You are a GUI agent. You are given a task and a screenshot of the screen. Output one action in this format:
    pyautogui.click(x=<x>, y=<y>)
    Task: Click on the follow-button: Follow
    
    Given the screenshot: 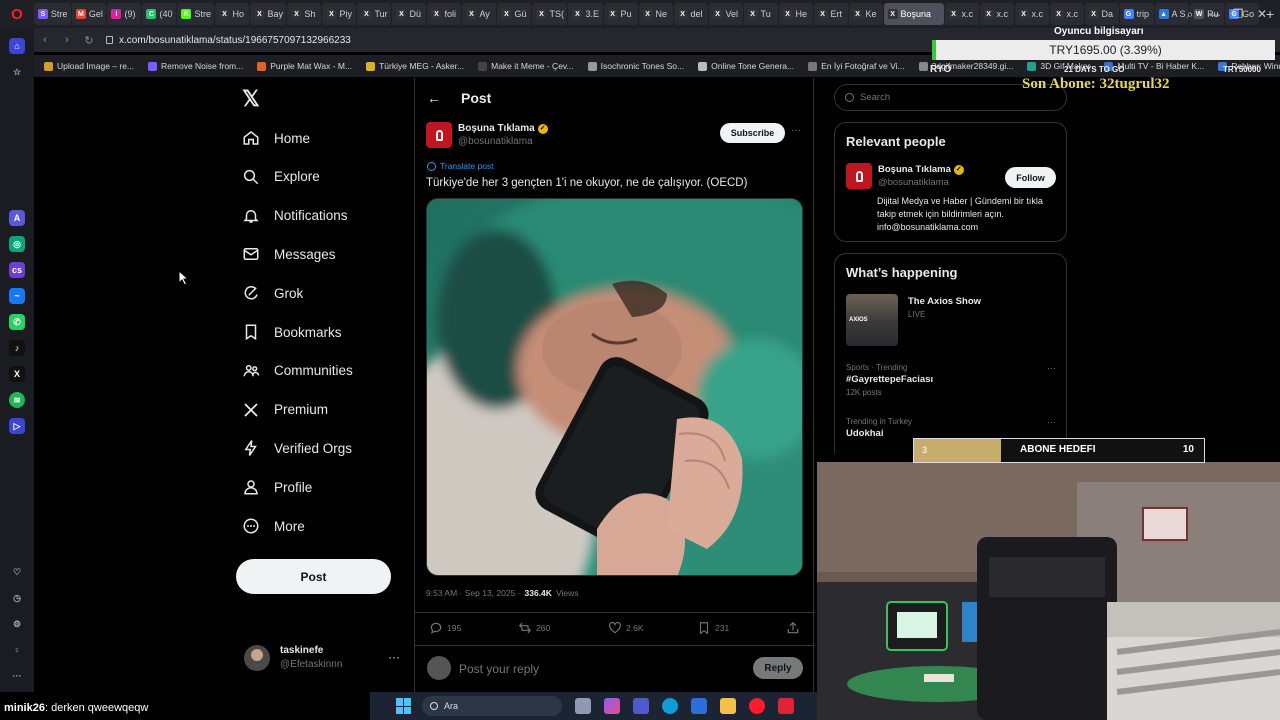 What is the action you would take?
    pyautogui.click(x=1030, y=177)
    